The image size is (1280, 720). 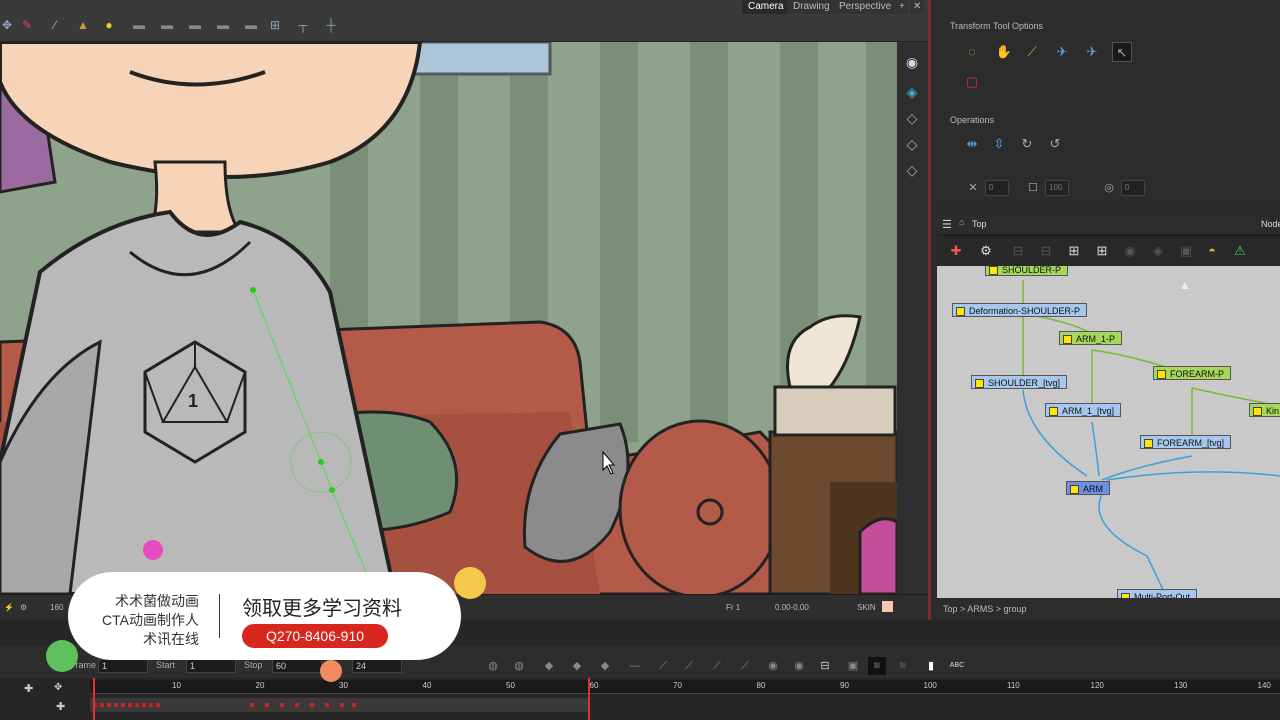 I want to click on dropper-icon: ●, so click(x=109, y=25).